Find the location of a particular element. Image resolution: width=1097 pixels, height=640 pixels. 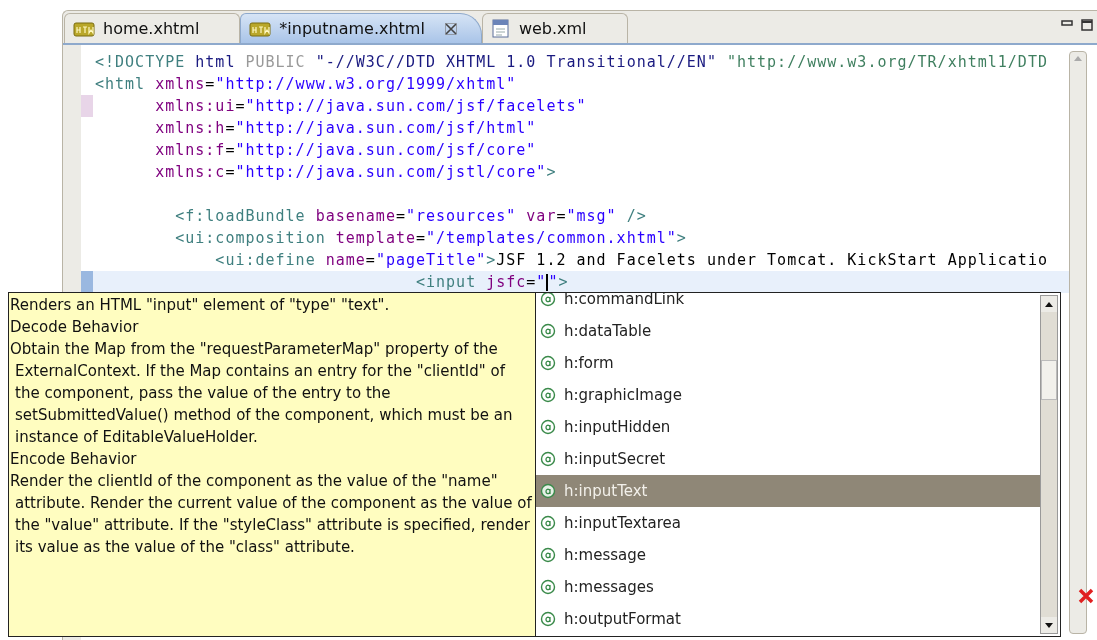

proposal-item: h:inputSecret is located at coordinates (788, 459).